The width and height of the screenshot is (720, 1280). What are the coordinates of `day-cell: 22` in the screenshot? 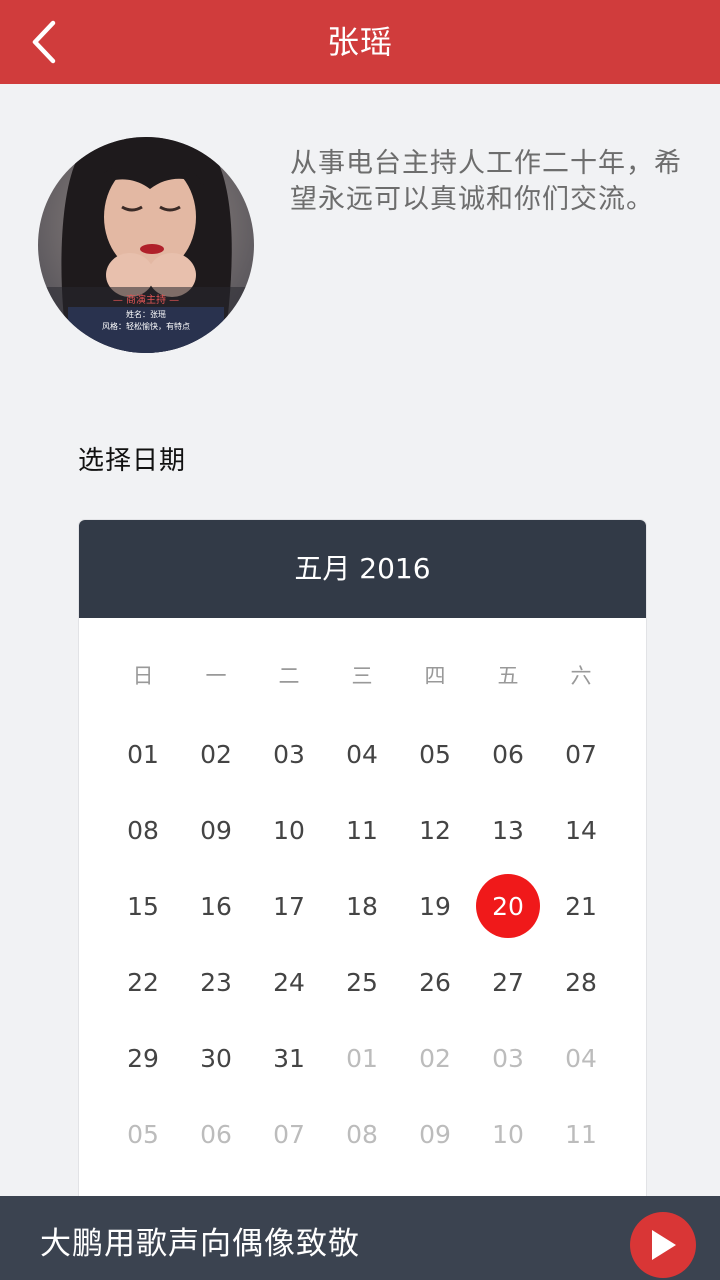 It's located at (143, 982).